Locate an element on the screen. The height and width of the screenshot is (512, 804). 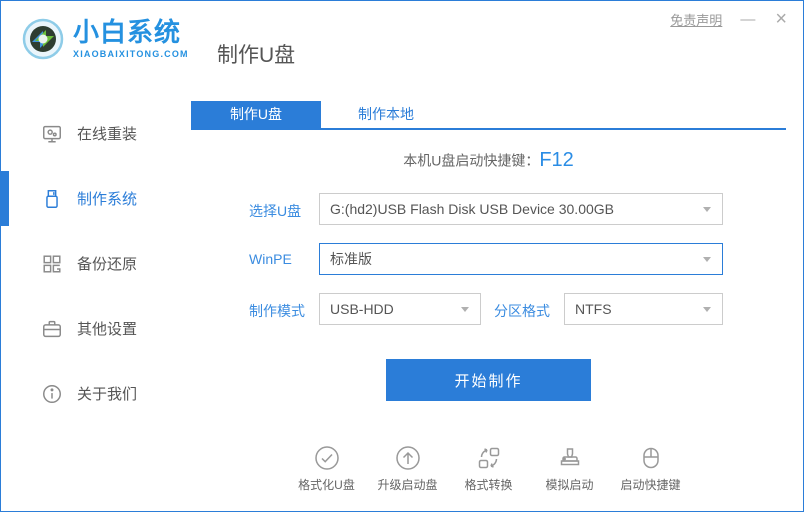
sidebar-item-other-settings: 其他设置 is located at coordinates (93, 328).